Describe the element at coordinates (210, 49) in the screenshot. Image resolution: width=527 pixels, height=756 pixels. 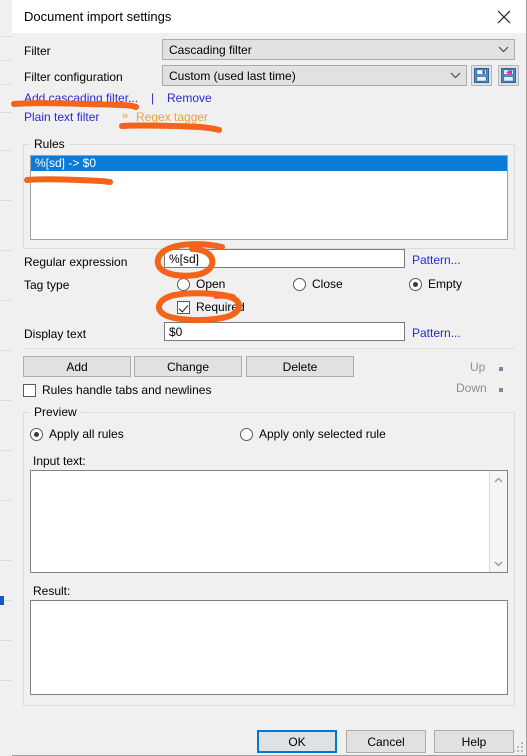
I see `filter-select-value: Cascading filter` at that location.